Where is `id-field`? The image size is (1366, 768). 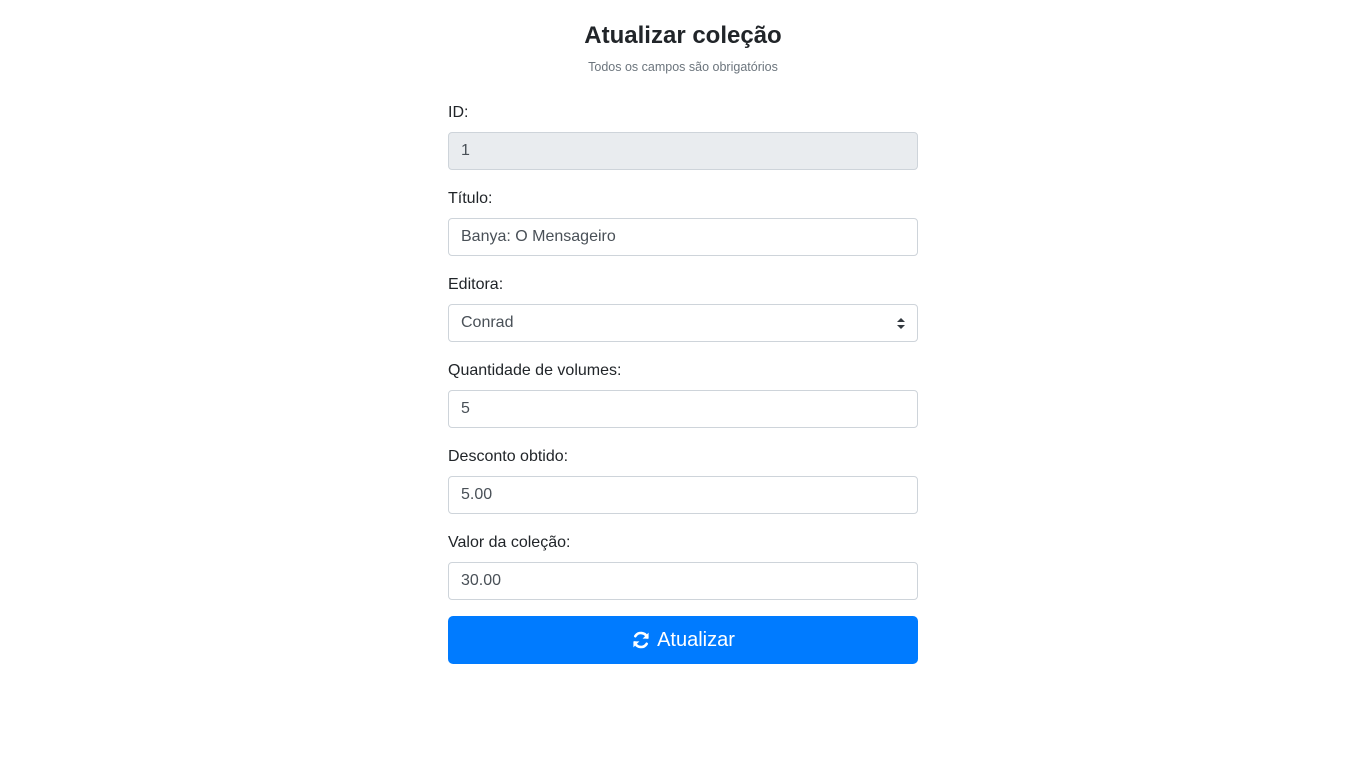
id-field is located at coordinates (683, 151).